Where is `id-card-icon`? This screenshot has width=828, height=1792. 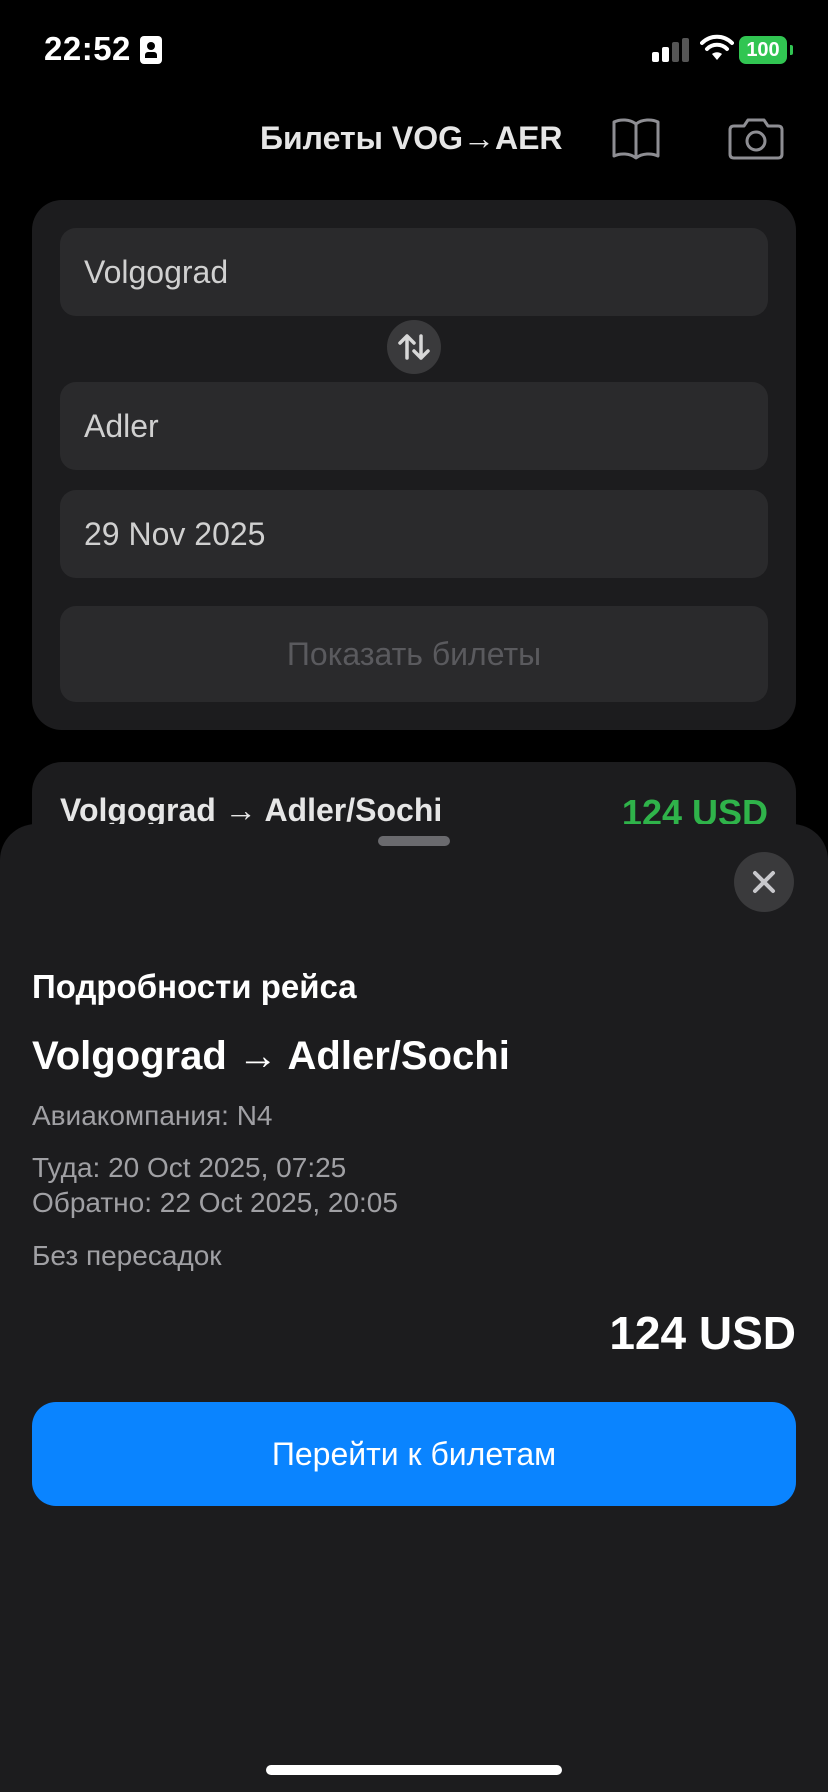
id-card-icon is located at coordinates (151, 50).